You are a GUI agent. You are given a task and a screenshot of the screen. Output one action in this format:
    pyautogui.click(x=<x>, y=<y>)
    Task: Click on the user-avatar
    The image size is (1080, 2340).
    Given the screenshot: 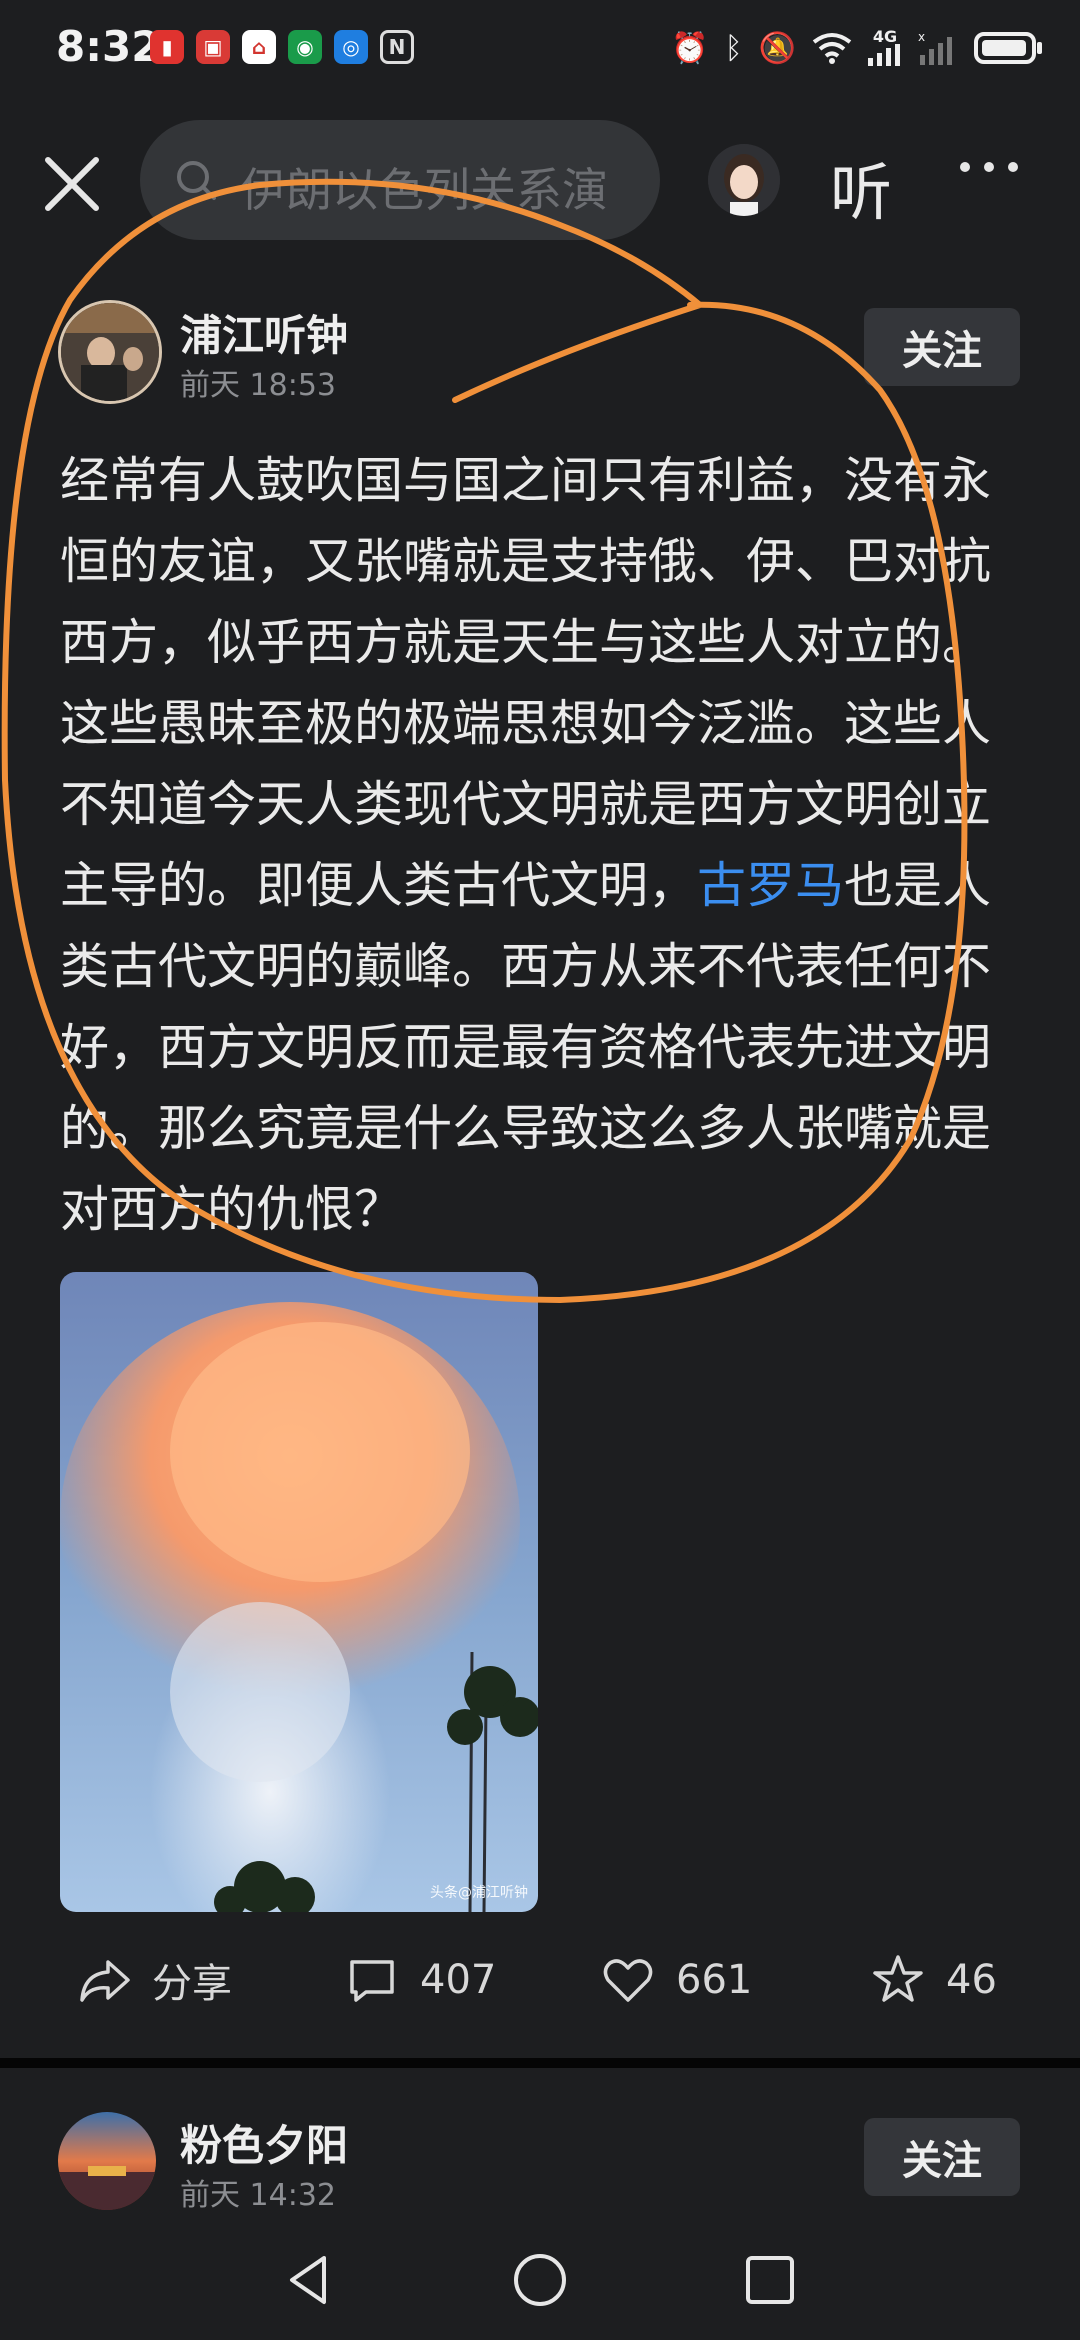 What is the action you would take?
    pyautogui.click(x=744, y=180)
    